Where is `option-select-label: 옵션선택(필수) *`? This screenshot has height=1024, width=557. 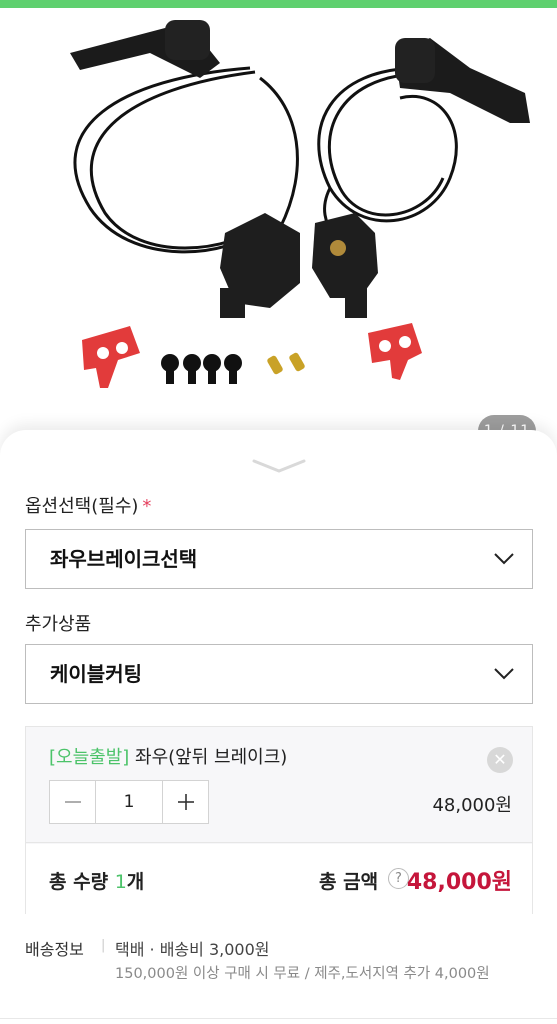
option-select-label: 옵션선택(필수) * is located at coordinates (88, 506).